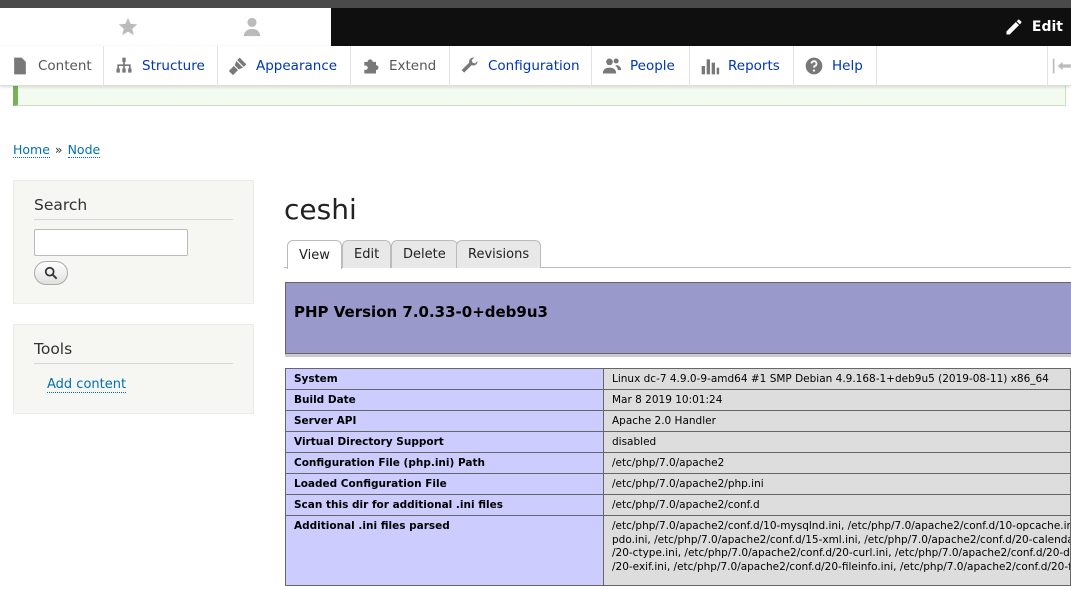 The height and width of the screenshot is (590, 1071). What do you see at coordinates (1047, 27) in the screenshot?
I see `edit-toggle-label: Edit` at bounding box center [1047, 27].